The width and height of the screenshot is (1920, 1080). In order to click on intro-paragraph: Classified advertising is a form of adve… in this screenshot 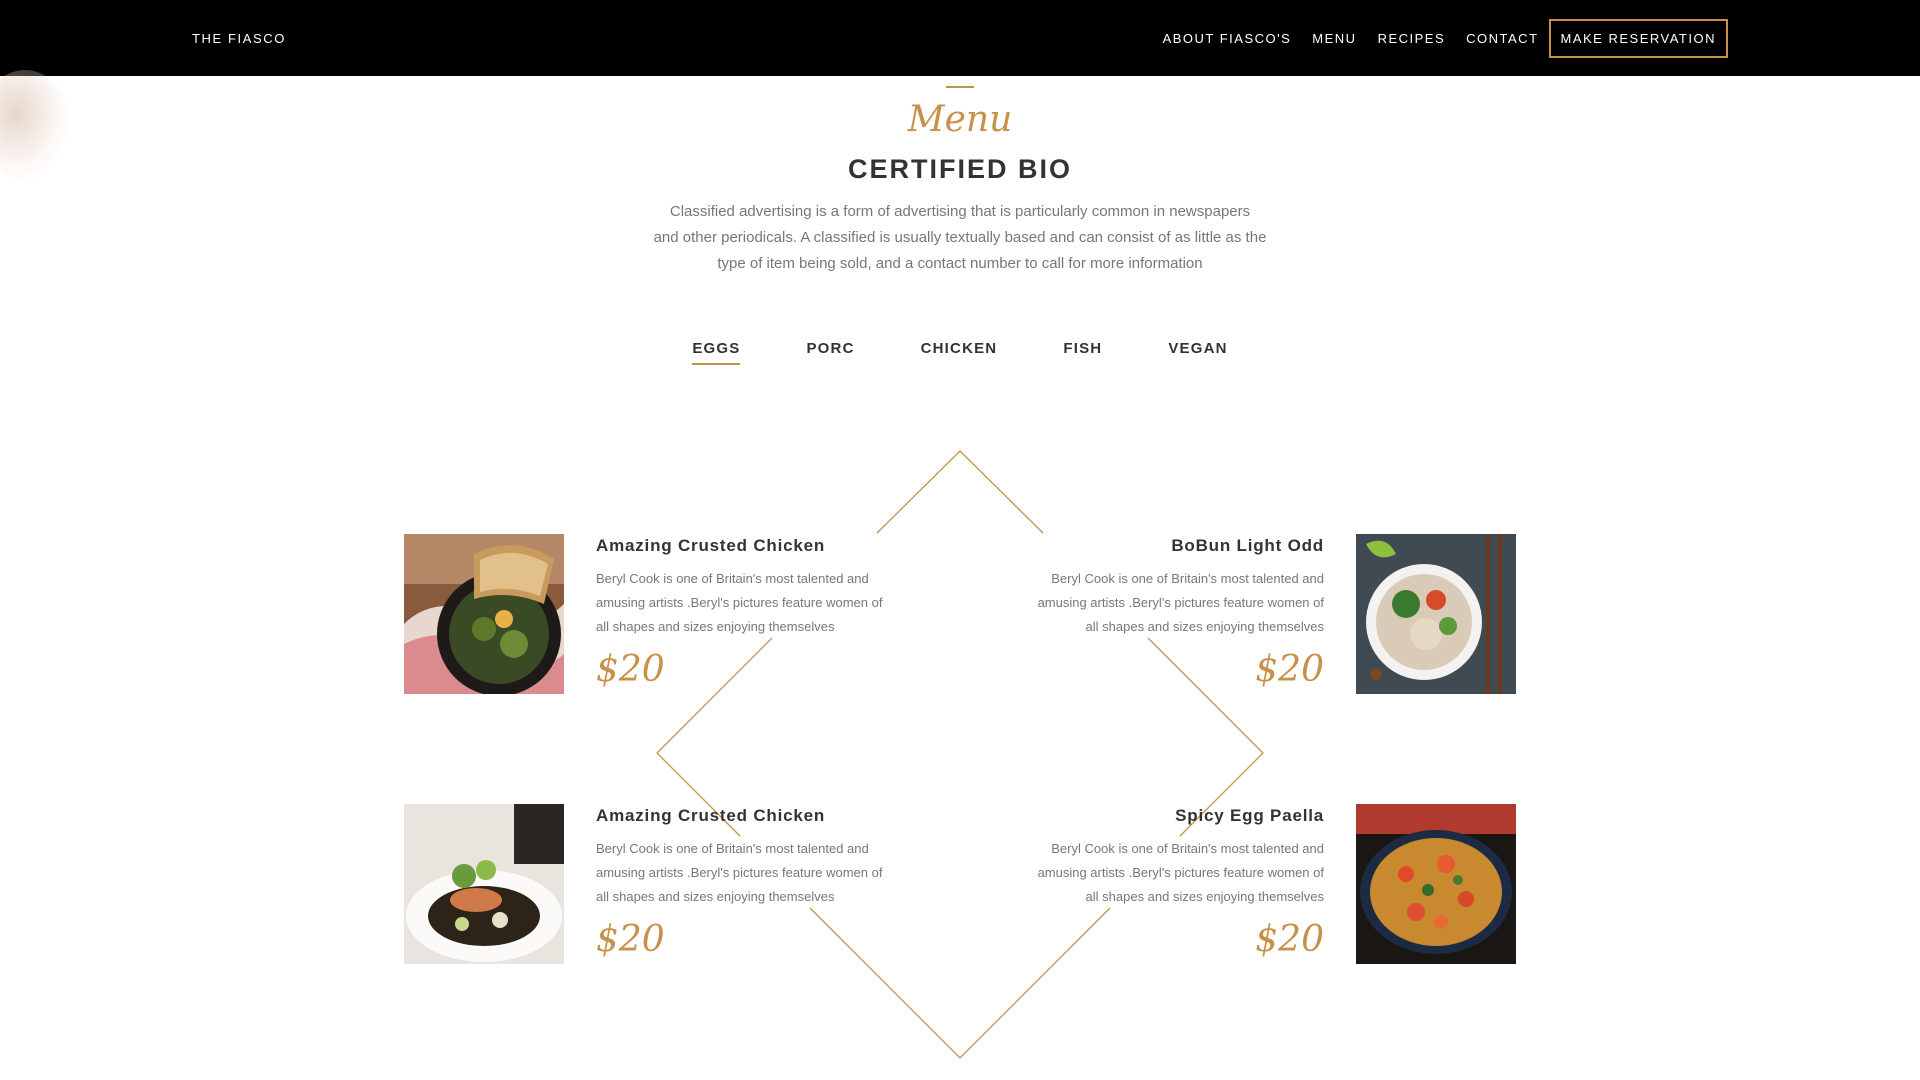, I will do `click(960, 238)`.